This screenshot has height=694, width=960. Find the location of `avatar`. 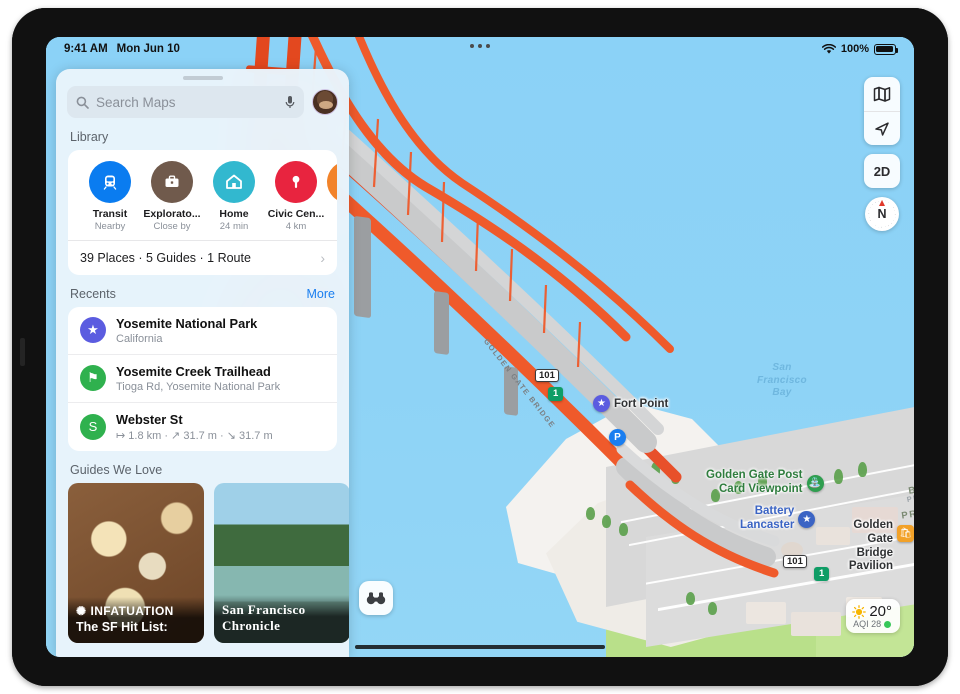

avatar is located at coordinates (325, 102).